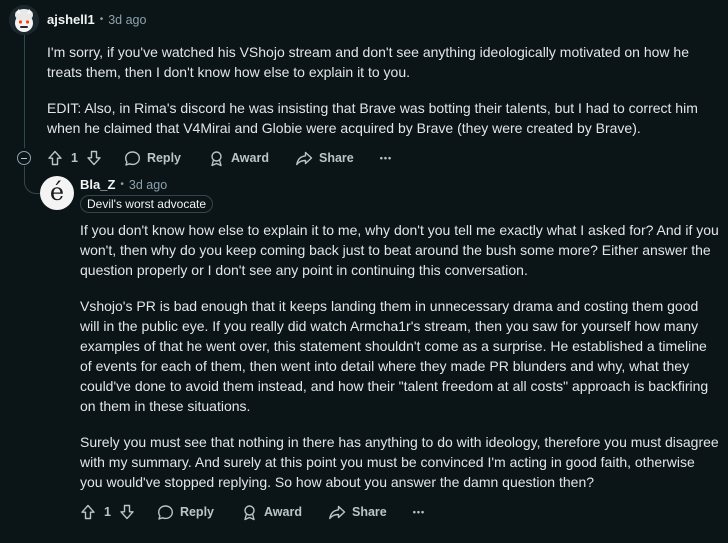  I want to click on username: Bla_Z, so click(97, 184).